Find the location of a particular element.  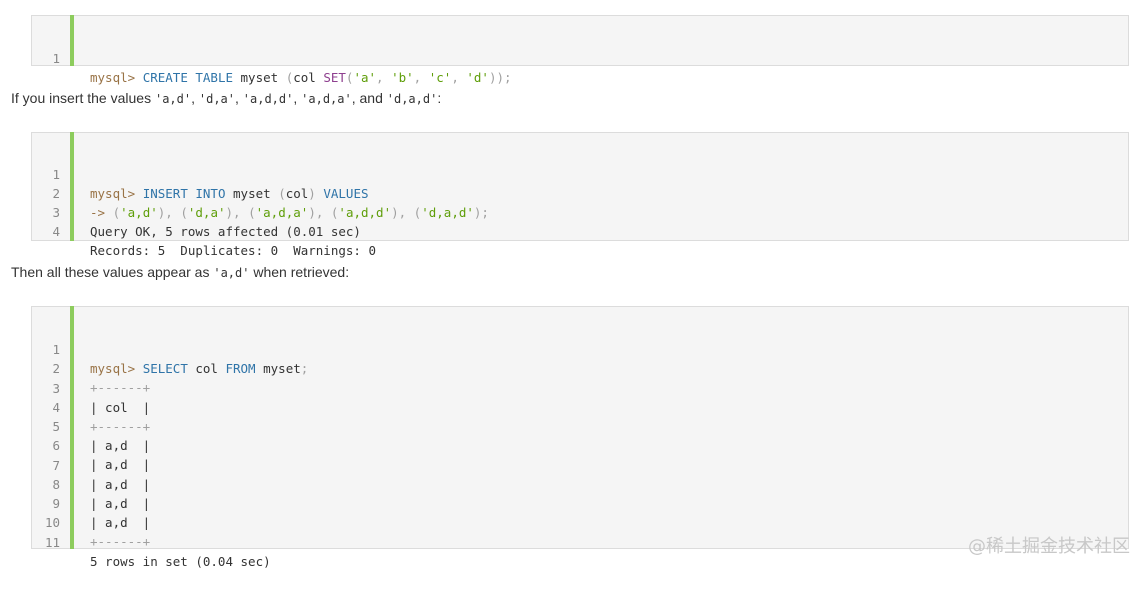

inline-code: 'd,a' is located at coordinates (216, 99).